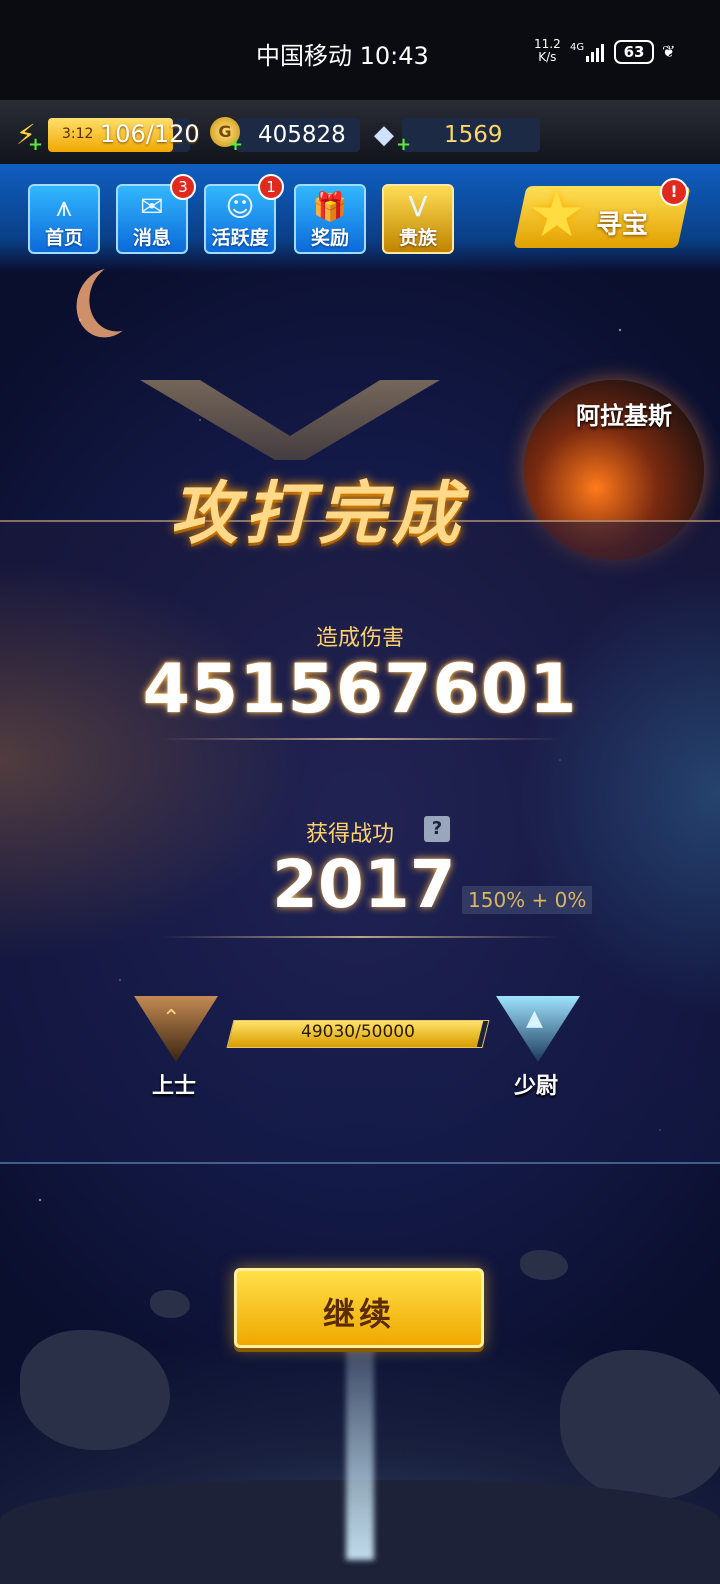 The width and height of the screenshot is (720, 1584). What do you see at coordinates (151, 238) in the screenshot?
I see `nav-messages-label: 消息` at bounding box center [151, 238].